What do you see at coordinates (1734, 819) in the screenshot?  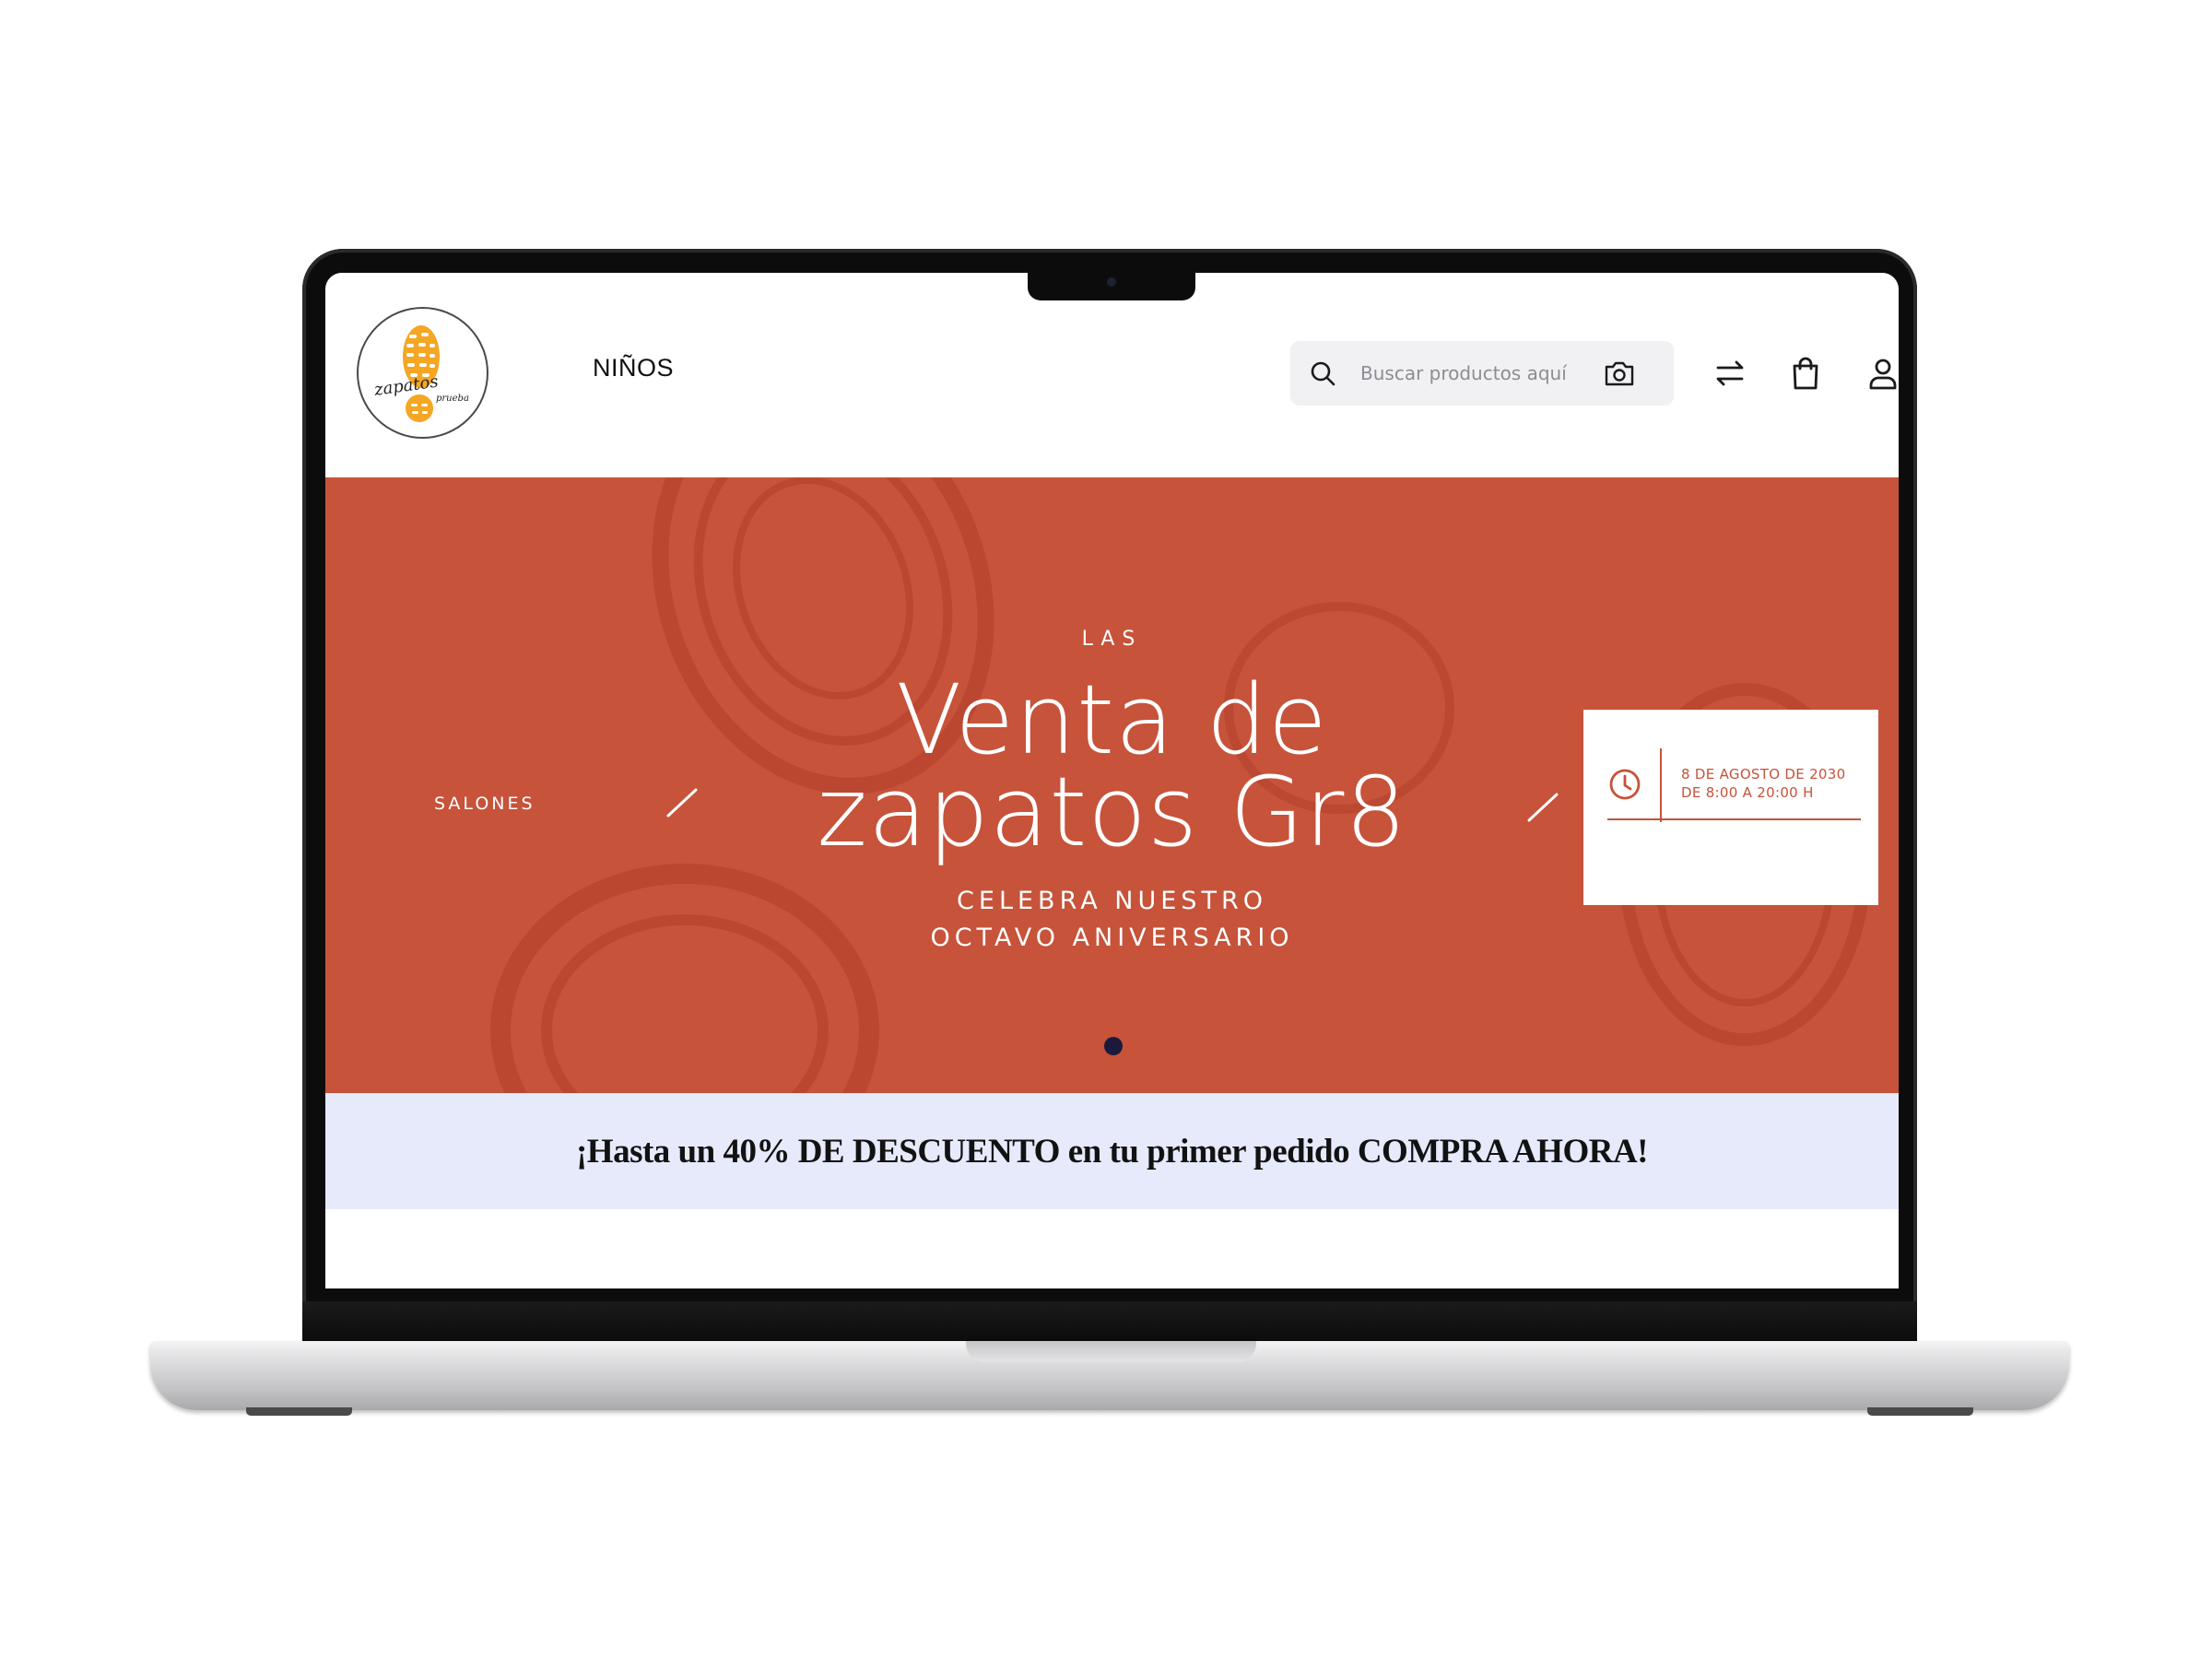 I see `event-divider-horizontal` at bounding box center [1734, 819].